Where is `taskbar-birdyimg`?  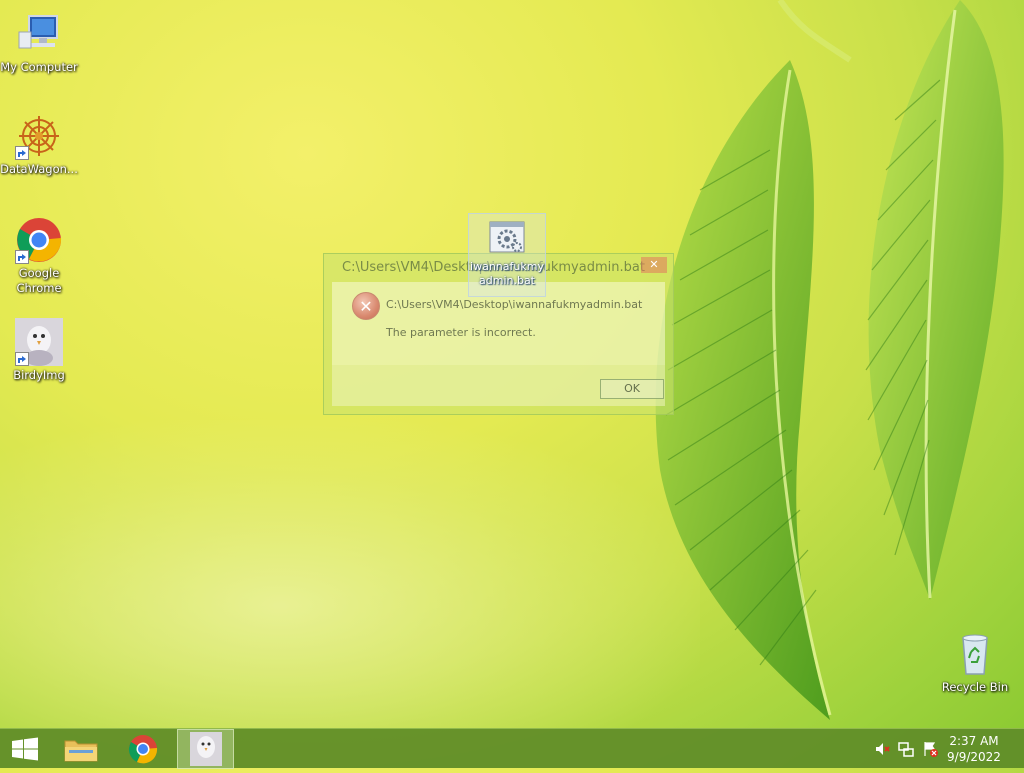 taskbar-birdyimg is located at coordinates (205, 749).